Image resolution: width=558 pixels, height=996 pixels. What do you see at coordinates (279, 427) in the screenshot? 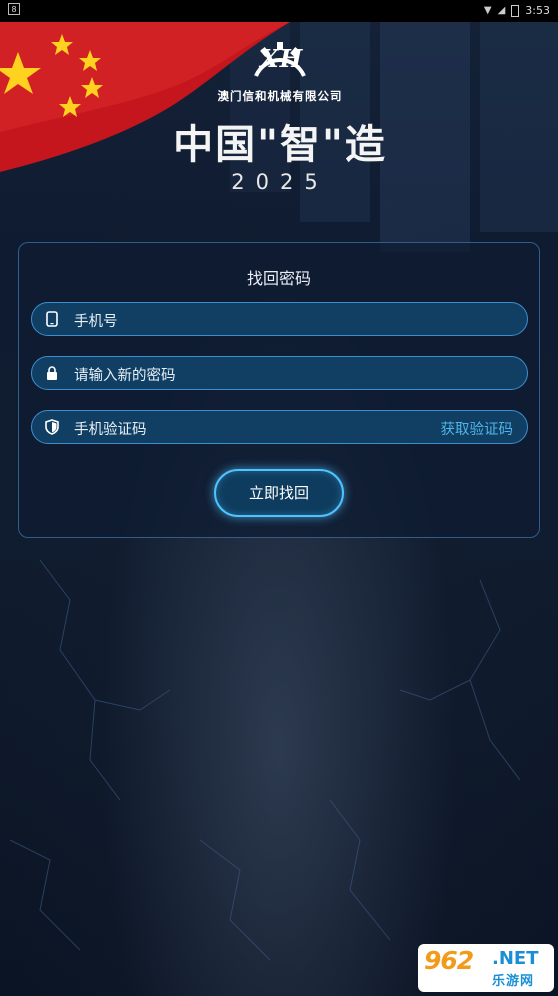
I see `verification-code-field: 手机验证码 获取验证码` at bounding box center [279, 427].